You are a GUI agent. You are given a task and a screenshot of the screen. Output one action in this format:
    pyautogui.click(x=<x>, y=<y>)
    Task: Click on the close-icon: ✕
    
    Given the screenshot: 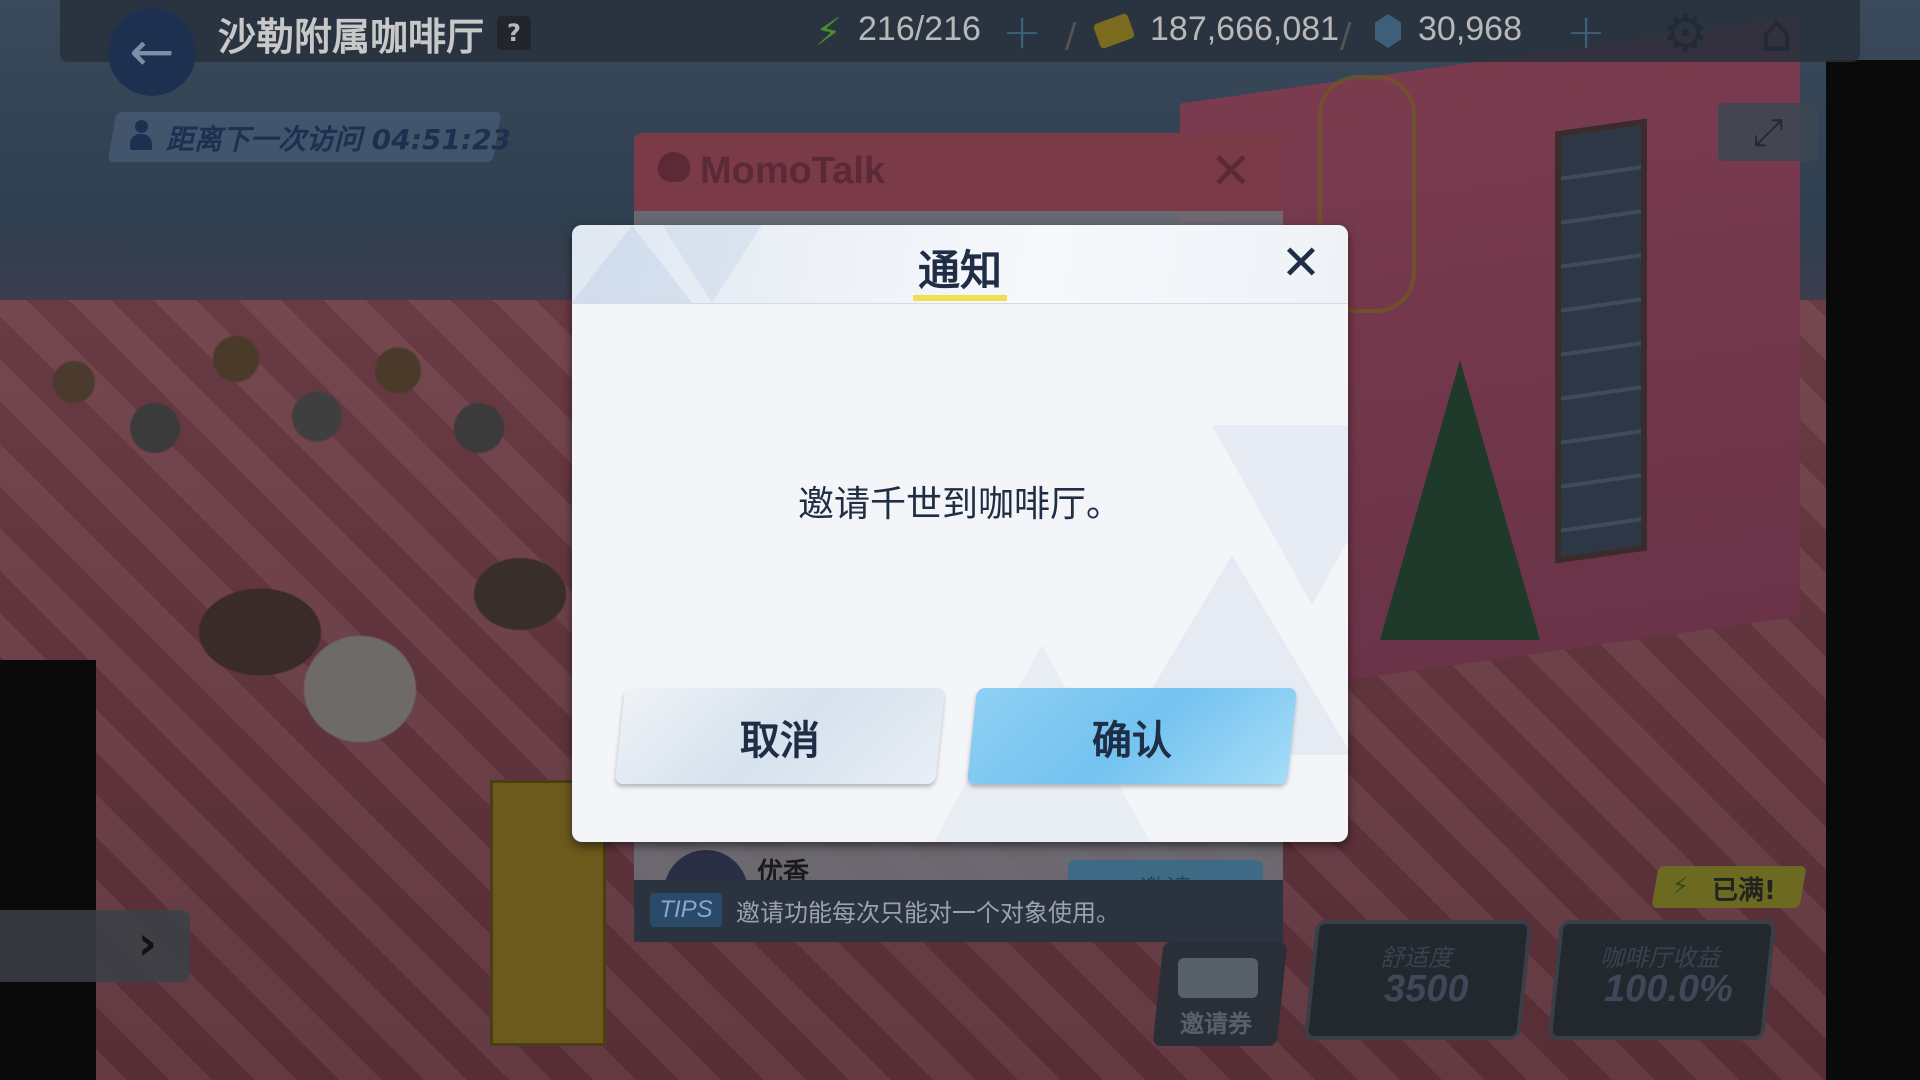 What is the action you would take?
    pyautogui.click(x=1301, y=264)
    